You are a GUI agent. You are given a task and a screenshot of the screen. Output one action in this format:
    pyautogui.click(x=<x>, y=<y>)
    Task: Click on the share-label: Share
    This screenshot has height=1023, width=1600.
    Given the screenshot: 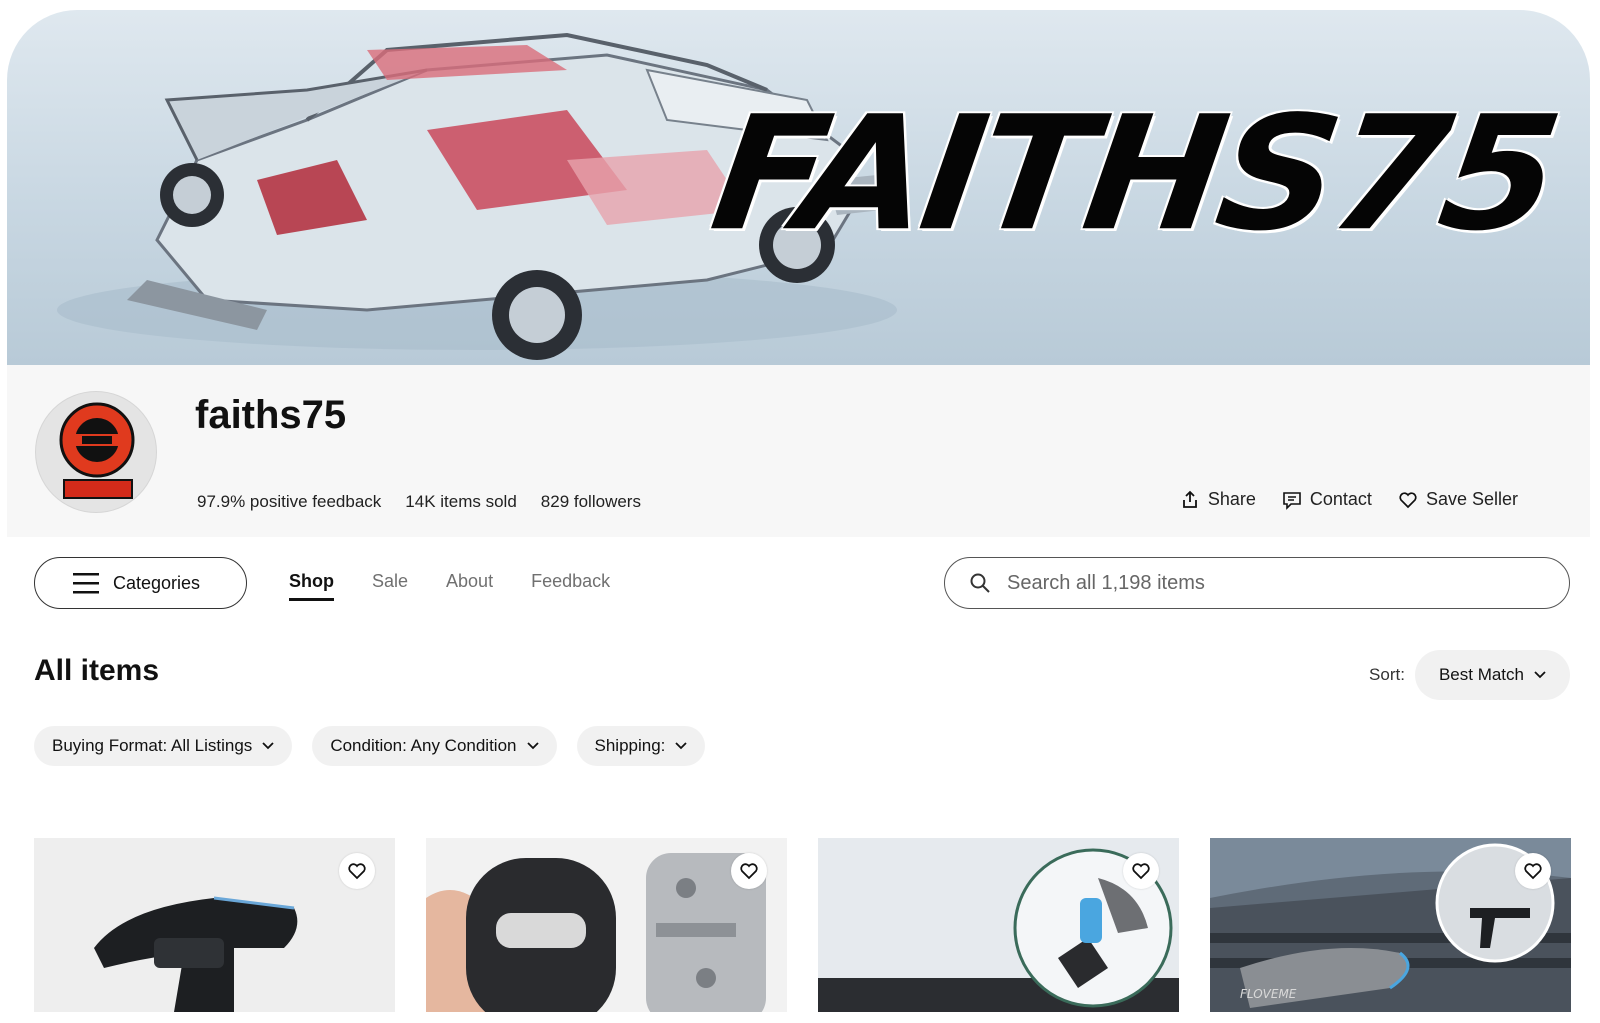 What is the action you would take?
    pyautogui.click(x=1231, y=499)
    